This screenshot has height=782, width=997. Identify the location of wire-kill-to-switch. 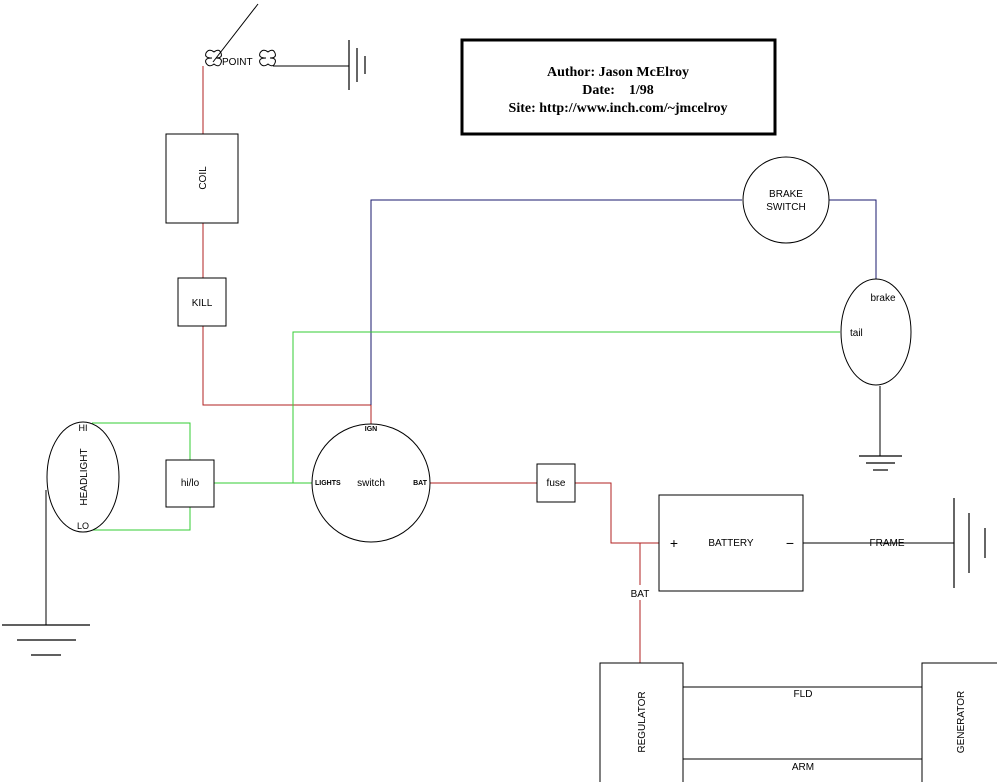
(287, 375).